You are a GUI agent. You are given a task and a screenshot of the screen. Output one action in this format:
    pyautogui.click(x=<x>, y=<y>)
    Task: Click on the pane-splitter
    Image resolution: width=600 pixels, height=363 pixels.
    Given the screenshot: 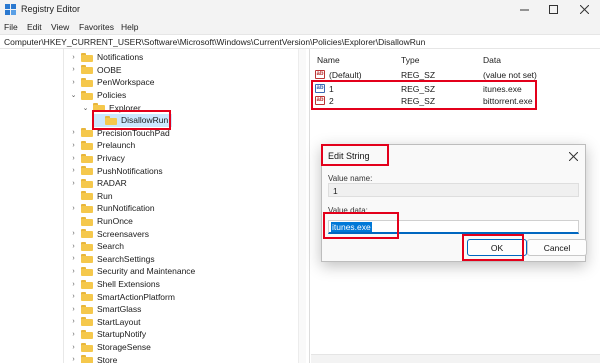 What is the action you would take?
    pyautogui.click(x=308, y=206)
    